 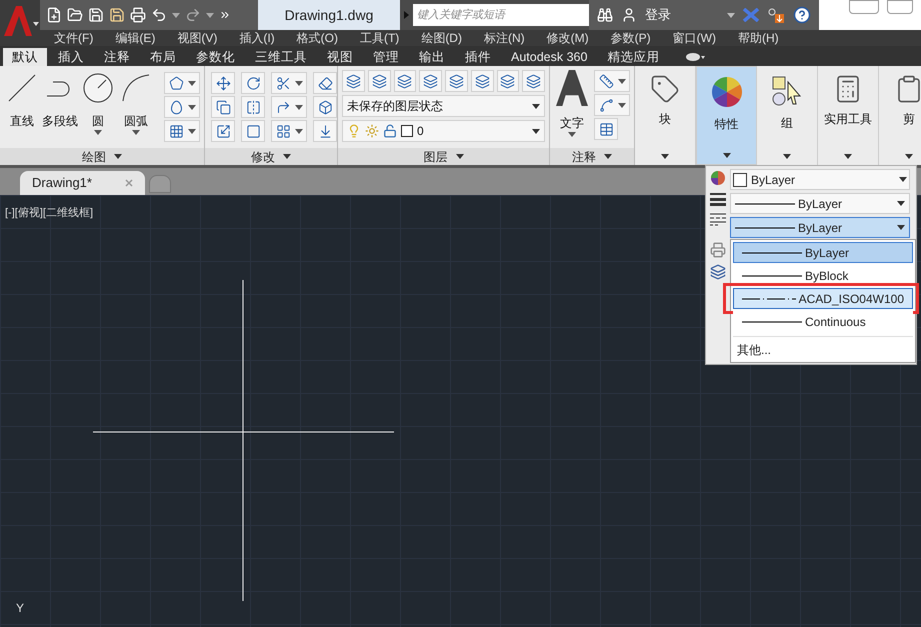 What do you see at coordinates (289, 107) in the screenshot?
I see `fillet-button` at bounding box center [289, 107].